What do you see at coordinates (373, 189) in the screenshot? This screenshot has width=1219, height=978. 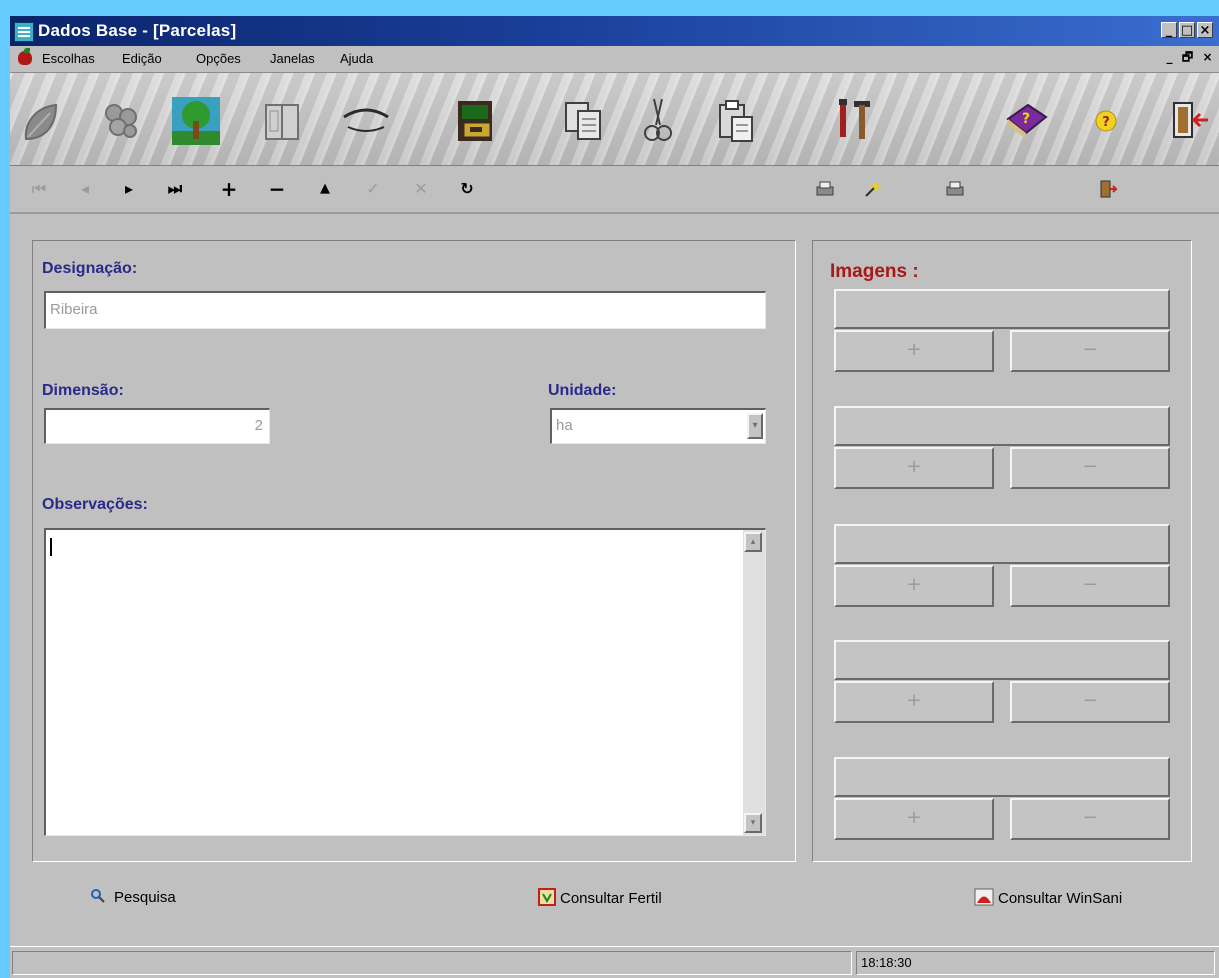 I see `post-record-icon: ✓` at bounding box center [373, 189].